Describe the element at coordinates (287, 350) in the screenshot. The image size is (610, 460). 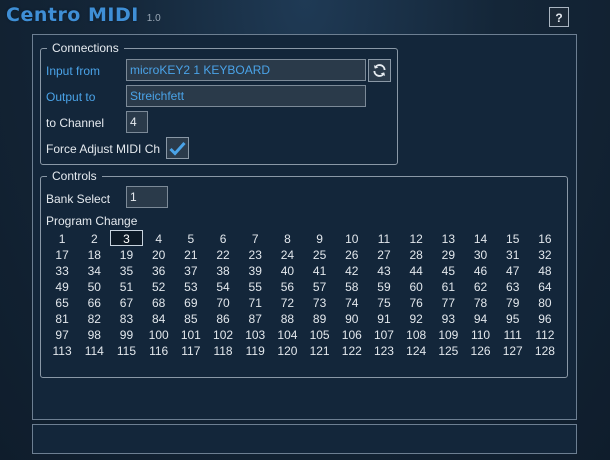
I see `program-button: 120` at that location.